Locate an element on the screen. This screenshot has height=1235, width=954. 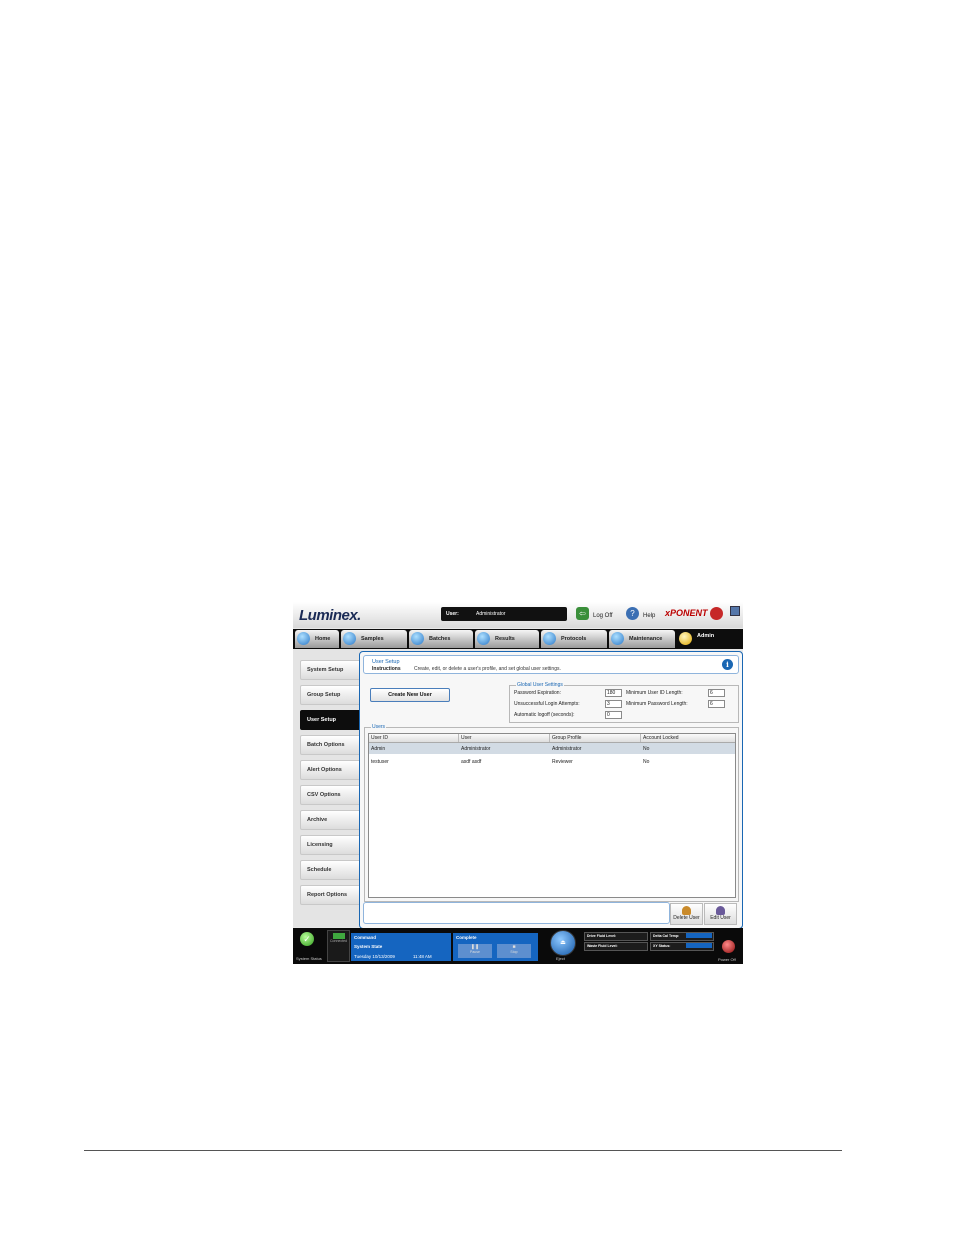
cell-group-profile: Administrator is located at coordinates (567, 749).